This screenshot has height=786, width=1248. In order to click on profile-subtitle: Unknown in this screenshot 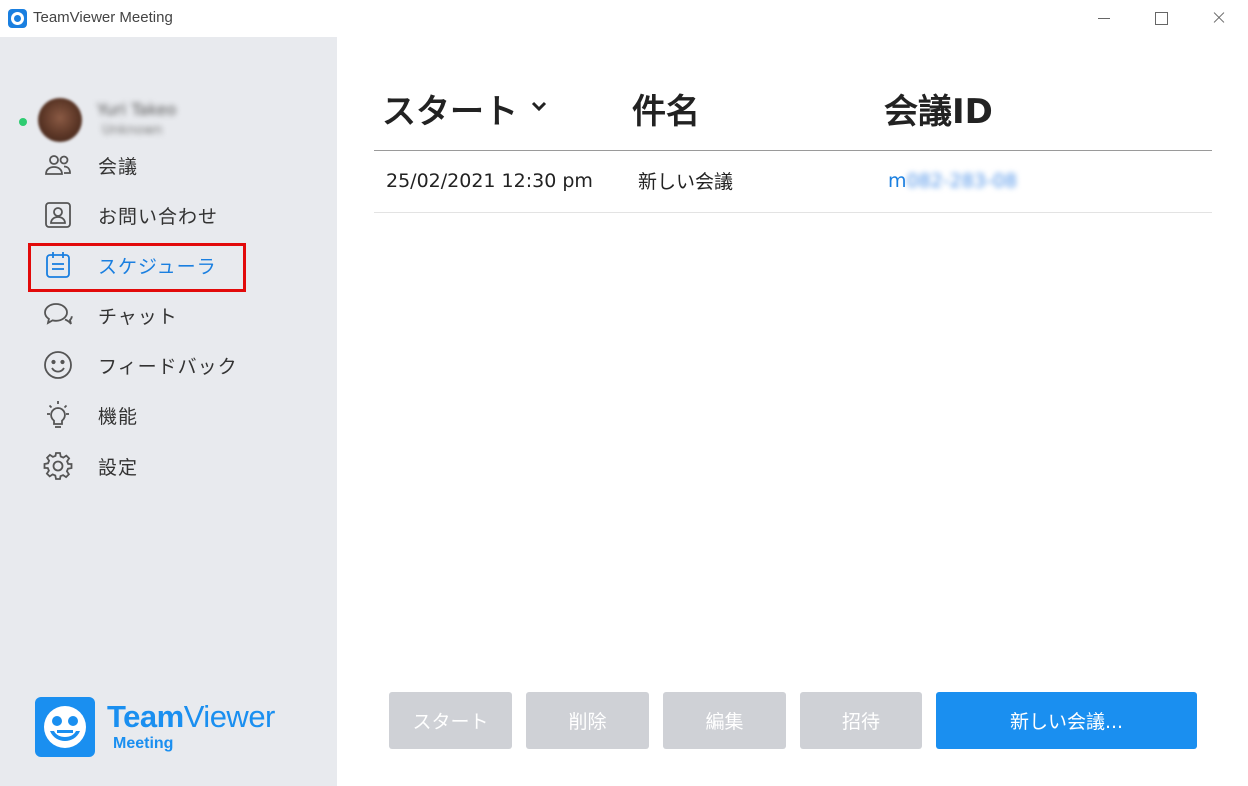, I will do `click(132, 130)`.